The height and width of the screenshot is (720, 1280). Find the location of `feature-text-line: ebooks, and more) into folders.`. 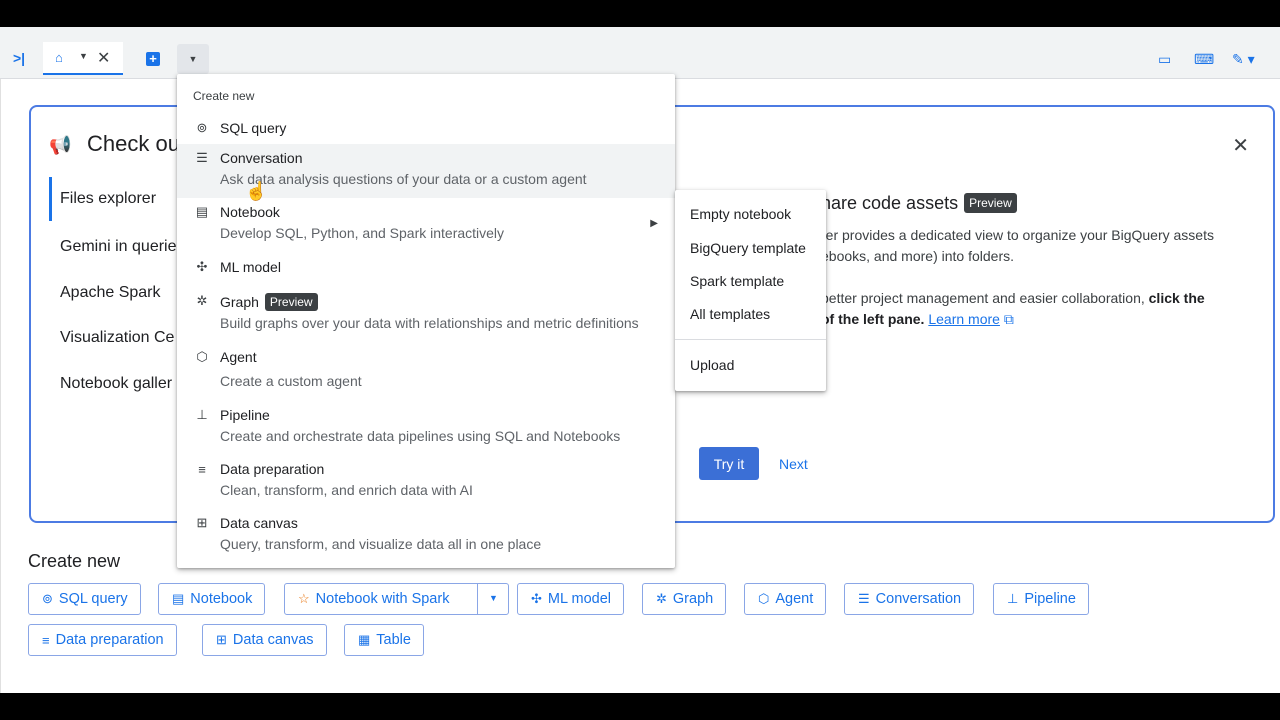

feature-text-line: ebooks, and more) into folders. is located at coordinates (917, 256).